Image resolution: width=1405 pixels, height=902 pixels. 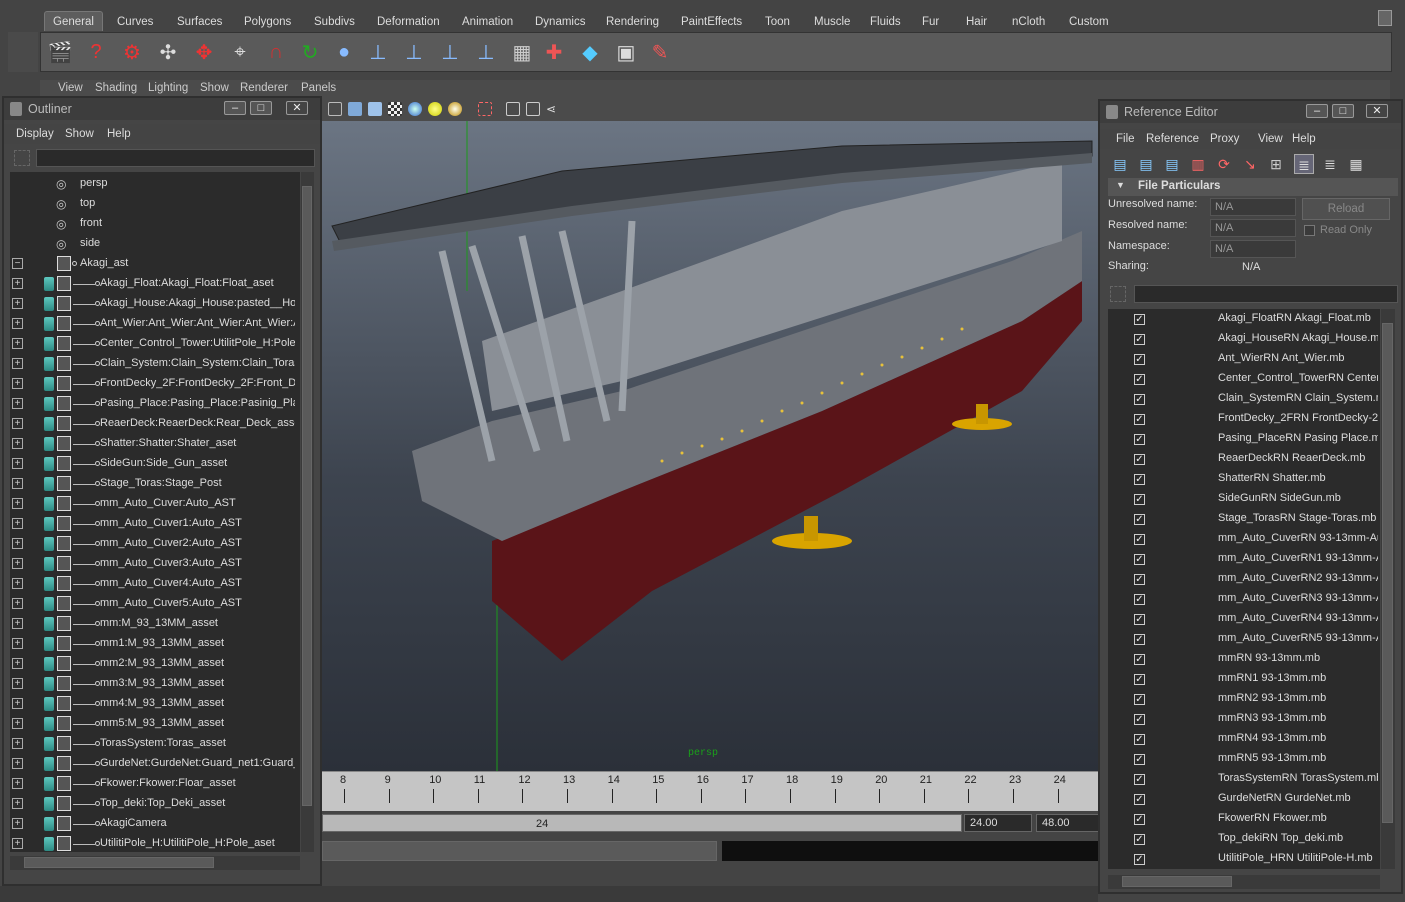 I want to click on share-icon: ⋖, so click(x=553, y=109).